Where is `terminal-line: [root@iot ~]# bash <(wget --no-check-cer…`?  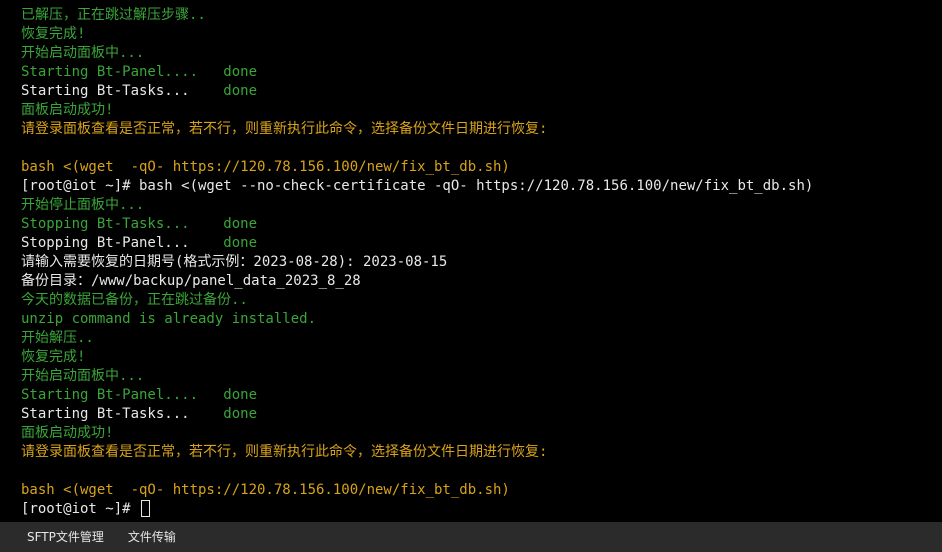
terminal-line: [root@iot ~]# bash <(wget --no-check-cer… is located at coordinates (481, 186).